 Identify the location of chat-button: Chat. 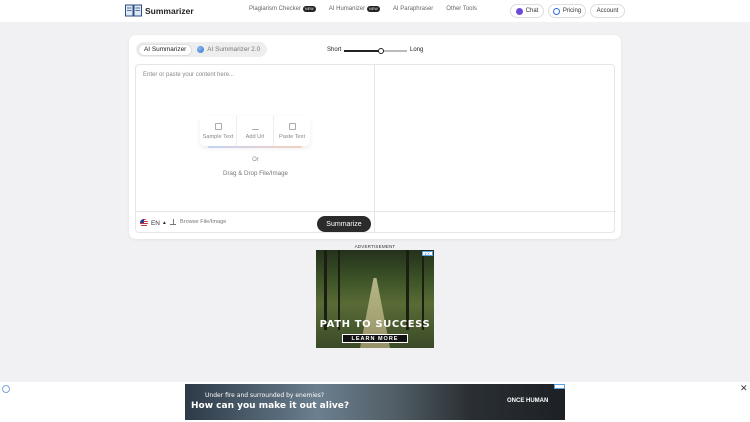
(527, 11).